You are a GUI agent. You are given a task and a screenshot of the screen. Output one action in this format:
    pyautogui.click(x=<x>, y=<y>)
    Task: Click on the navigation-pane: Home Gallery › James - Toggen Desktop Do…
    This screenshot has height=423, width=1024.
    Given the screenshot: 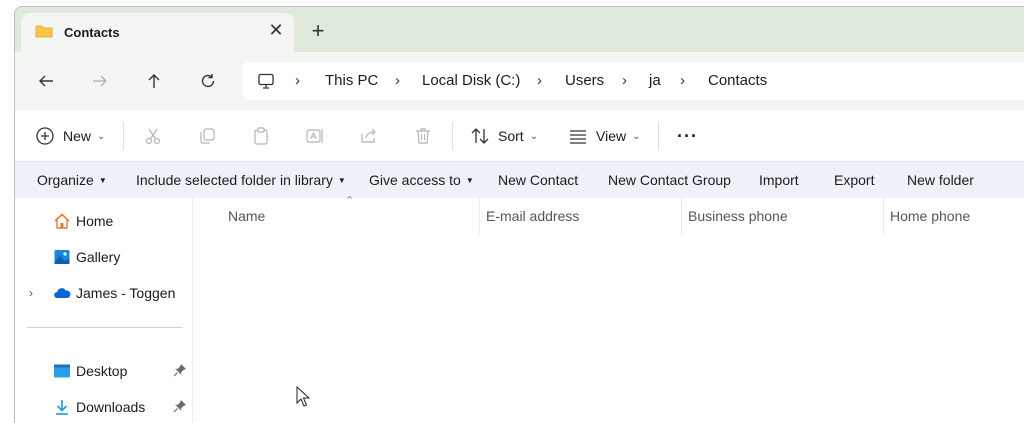 What is the action you would take?
    pyautogui.click(x=104, y=310)
    